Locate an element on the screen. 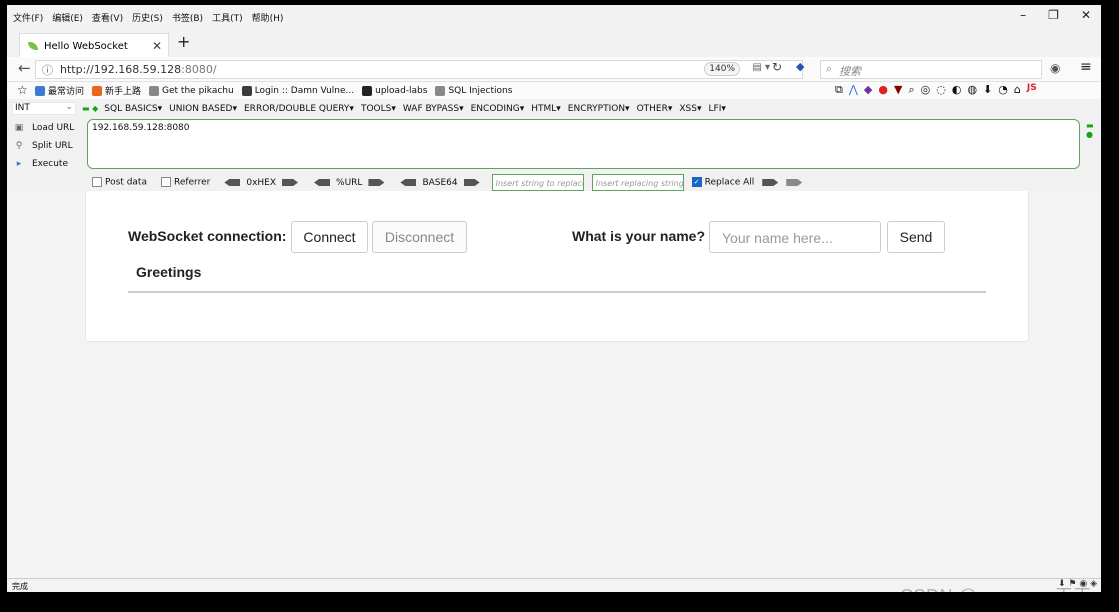  menu-item: 文件(F) is located at coordinates (28, 17).